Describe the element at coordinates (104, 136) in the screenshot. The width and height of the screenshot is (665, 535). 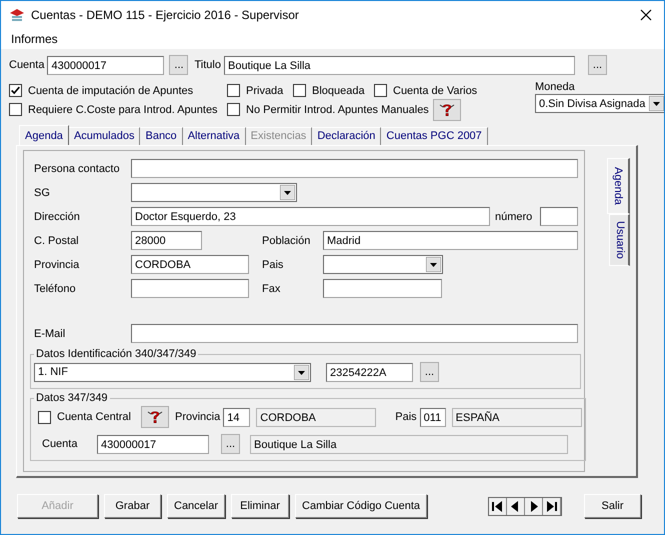
I see `tab: Acumulados` at that location.